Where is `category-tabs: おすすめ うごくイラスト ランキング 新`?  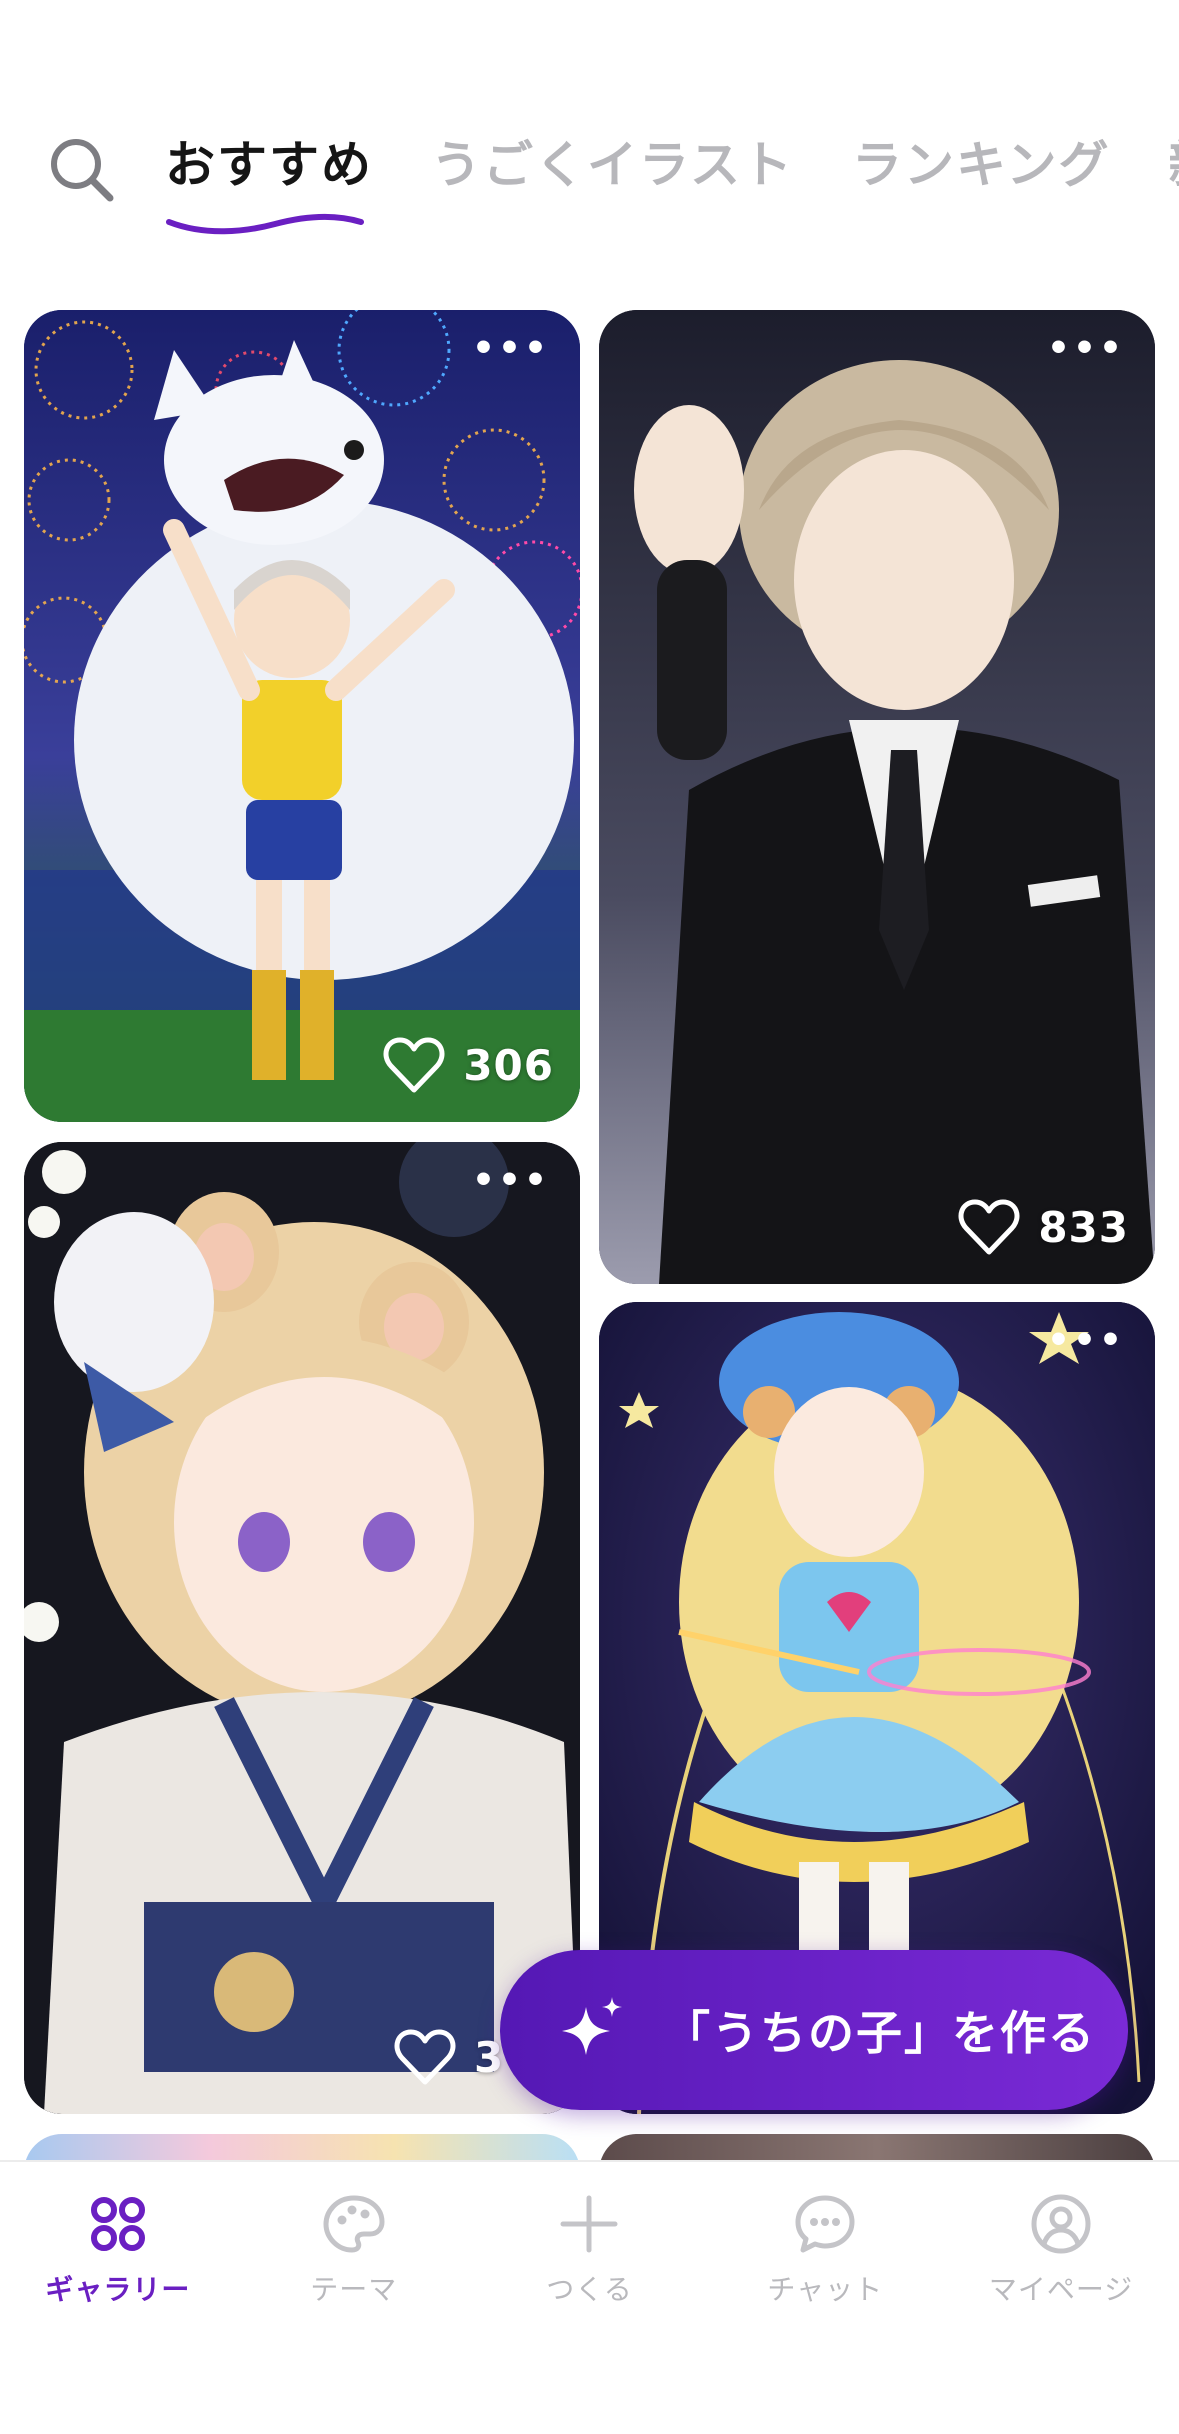 category-tabs: おすすめ うごくイラスト ランキング 新 is located at coordinates (672, 177).